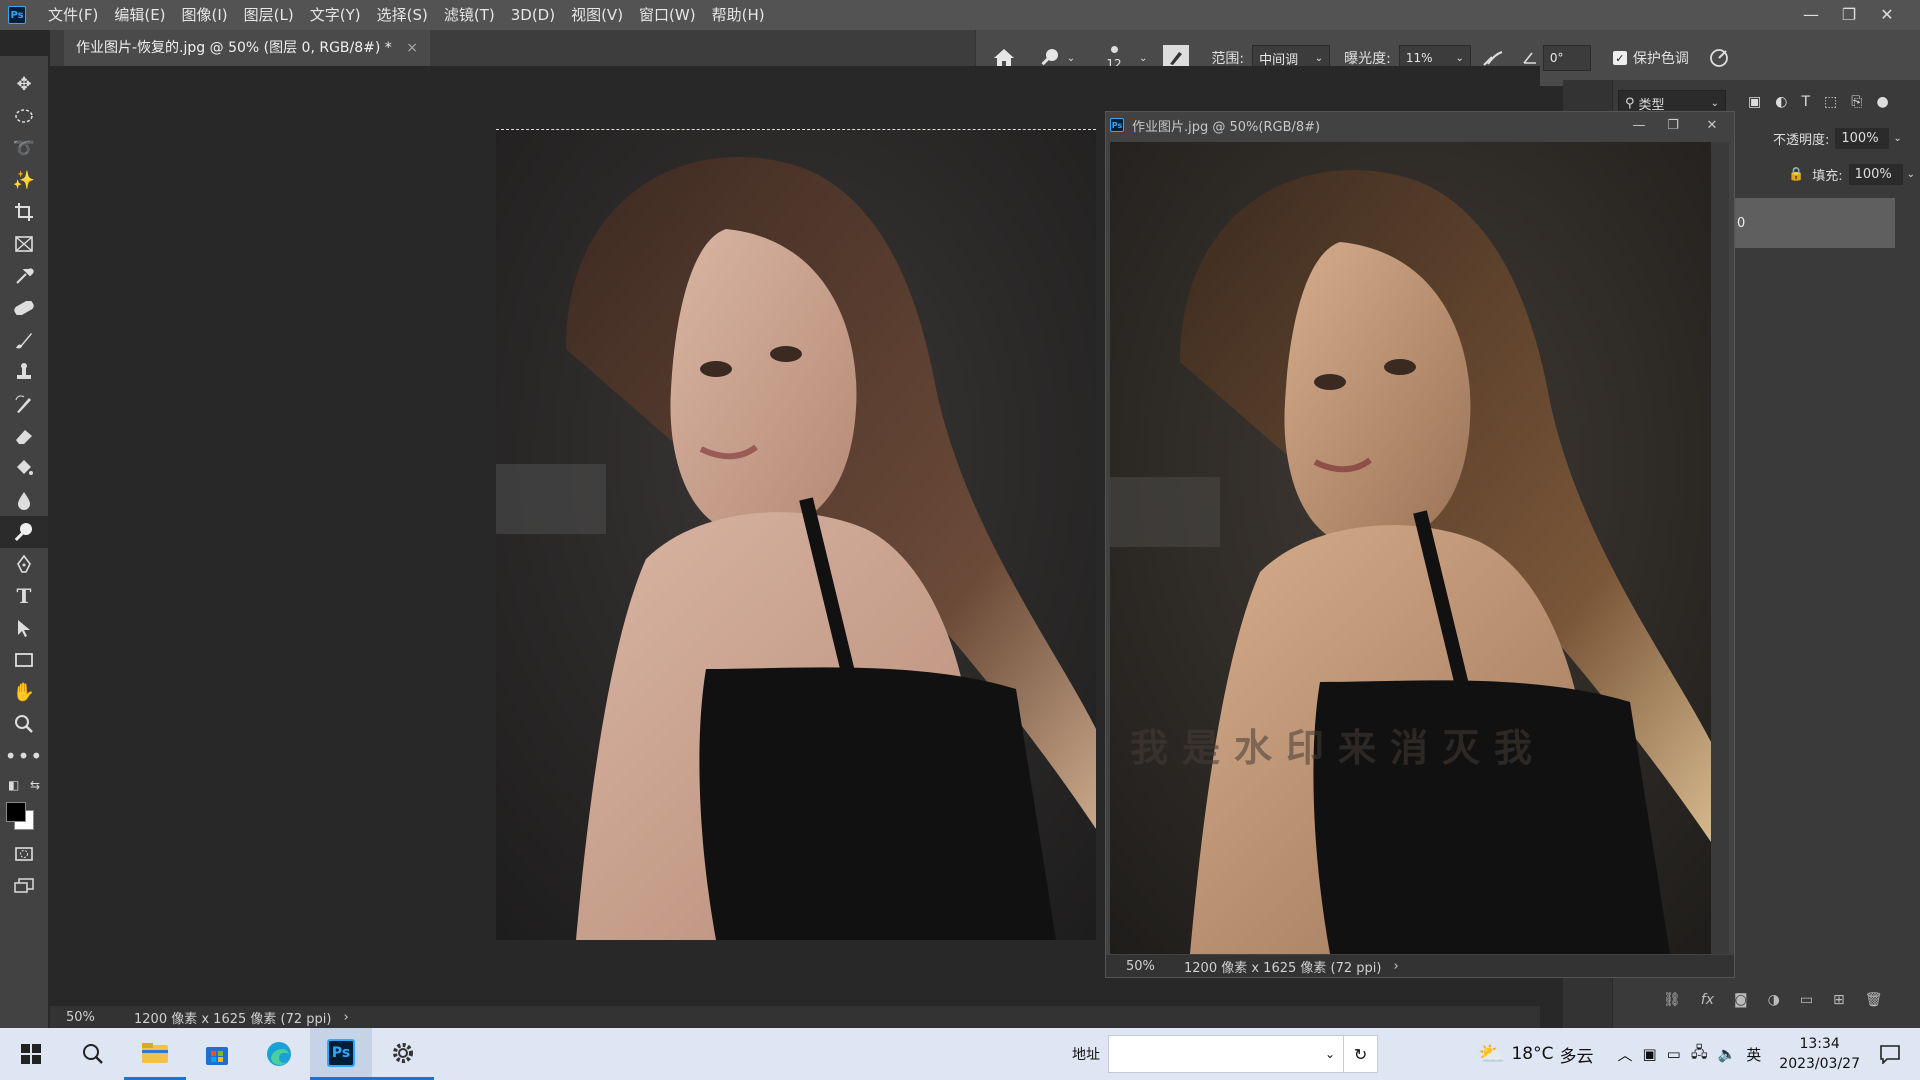 This screenshot has width=1920, height=1080. I want to click on healing-brush-tool-icon, so click(24, 308).